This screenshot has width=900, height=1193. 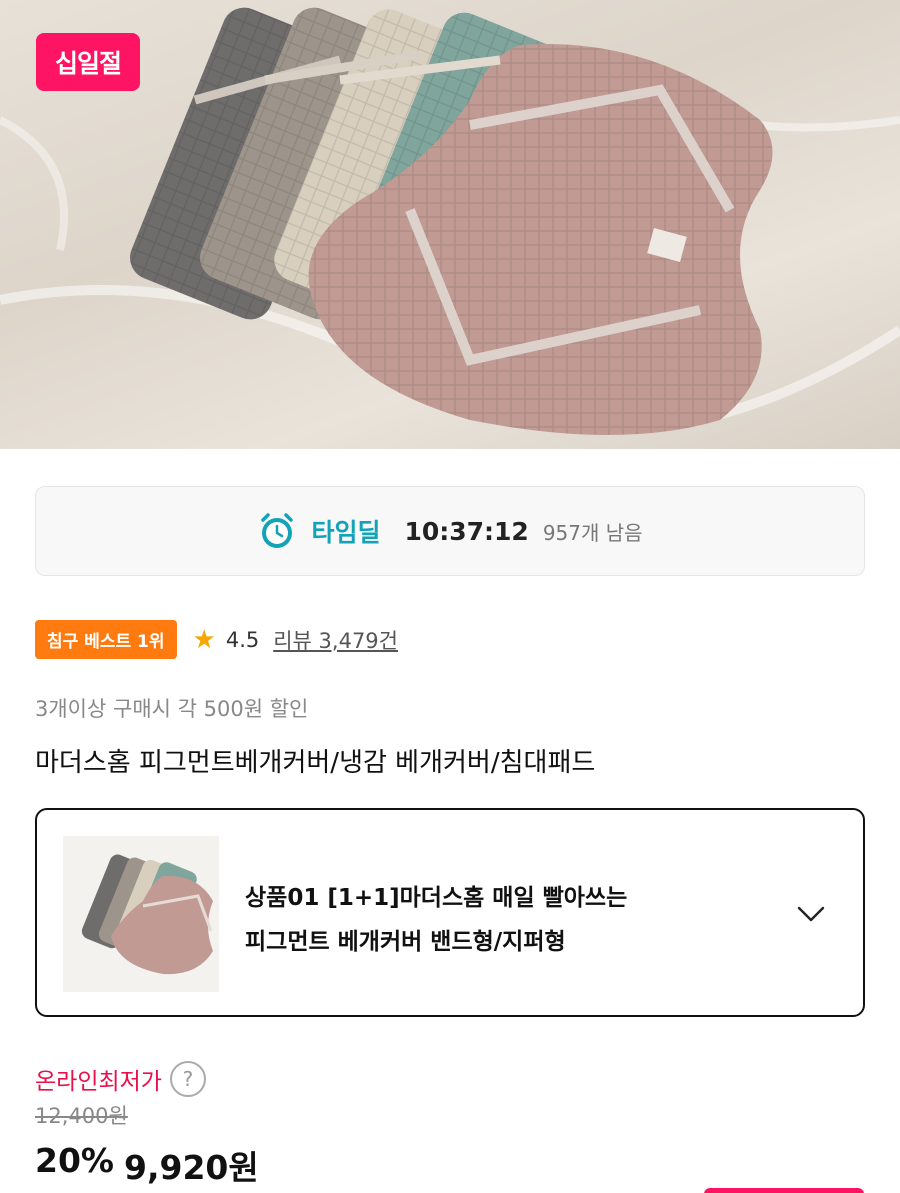 What do you see at coordinates (784, 1190) in the screenshot?
I see `bottom-action-edge` at bounding box center [784, 1190].